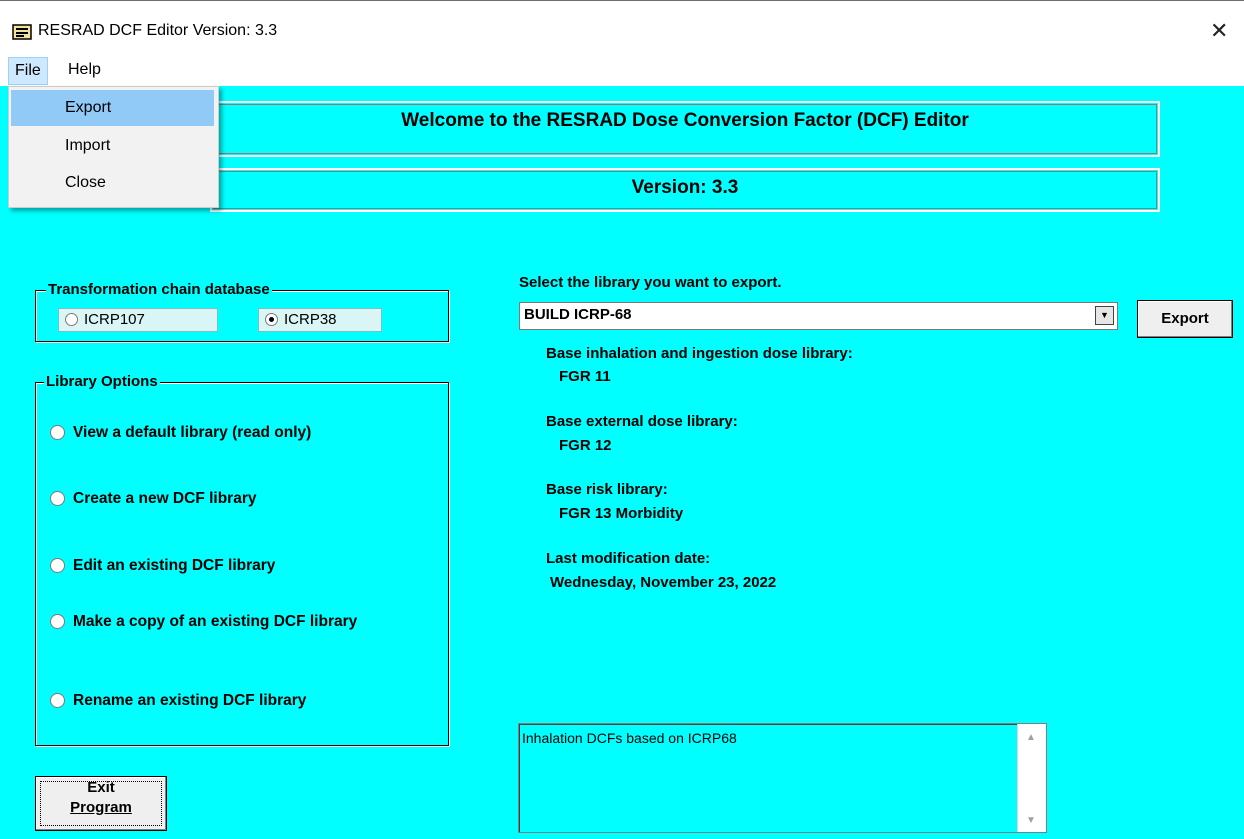 The image size is (1244, 839). I want to click on base-risk-value: FGR 13 Morbidity, so click(621, 513).